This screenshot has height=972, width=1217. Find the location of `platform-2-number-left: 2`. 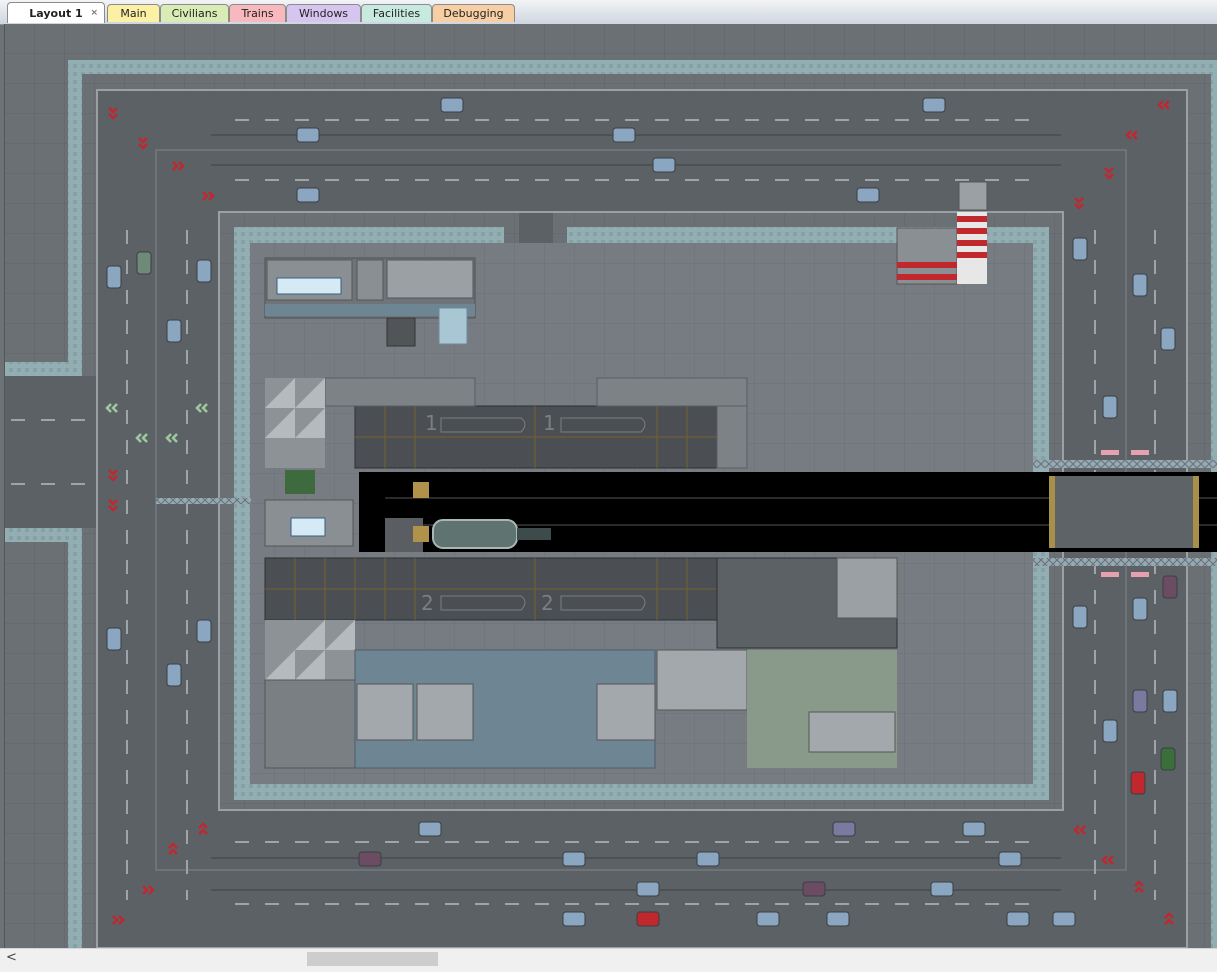

platform-2-number-left: 2 is located at coordinates (427, 603).